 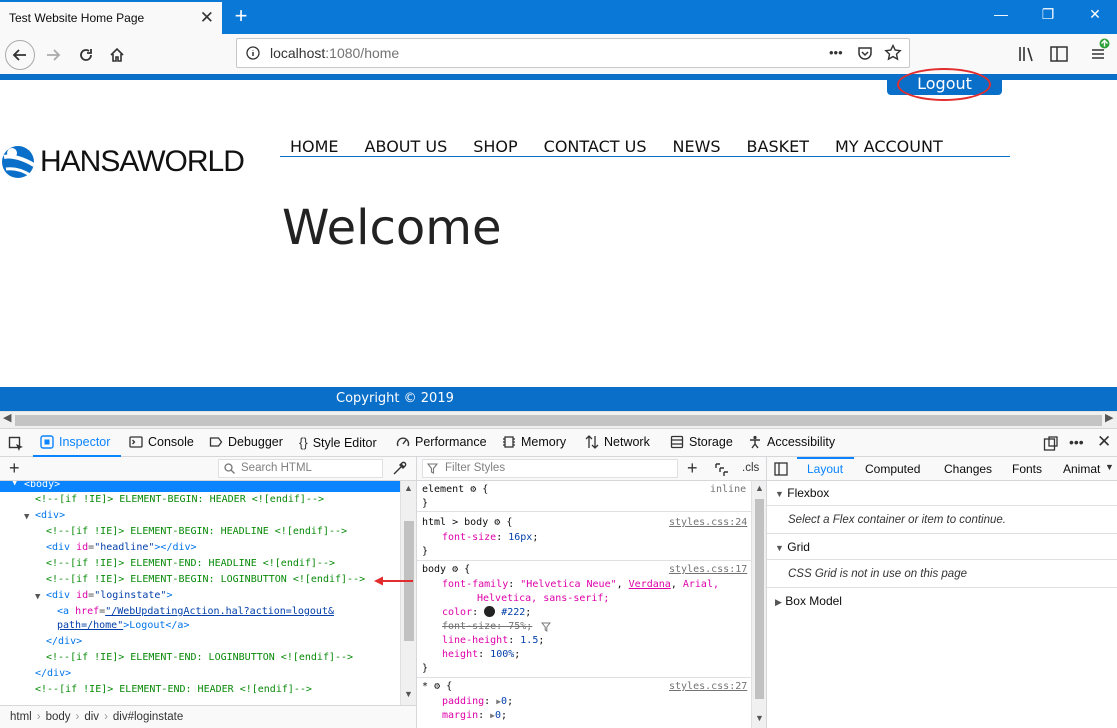 What do you see at coordinates (543, 599) in the screenshot?
I see `property-value: Helvetica, sans-serif;` at bounding box center [543, 599].